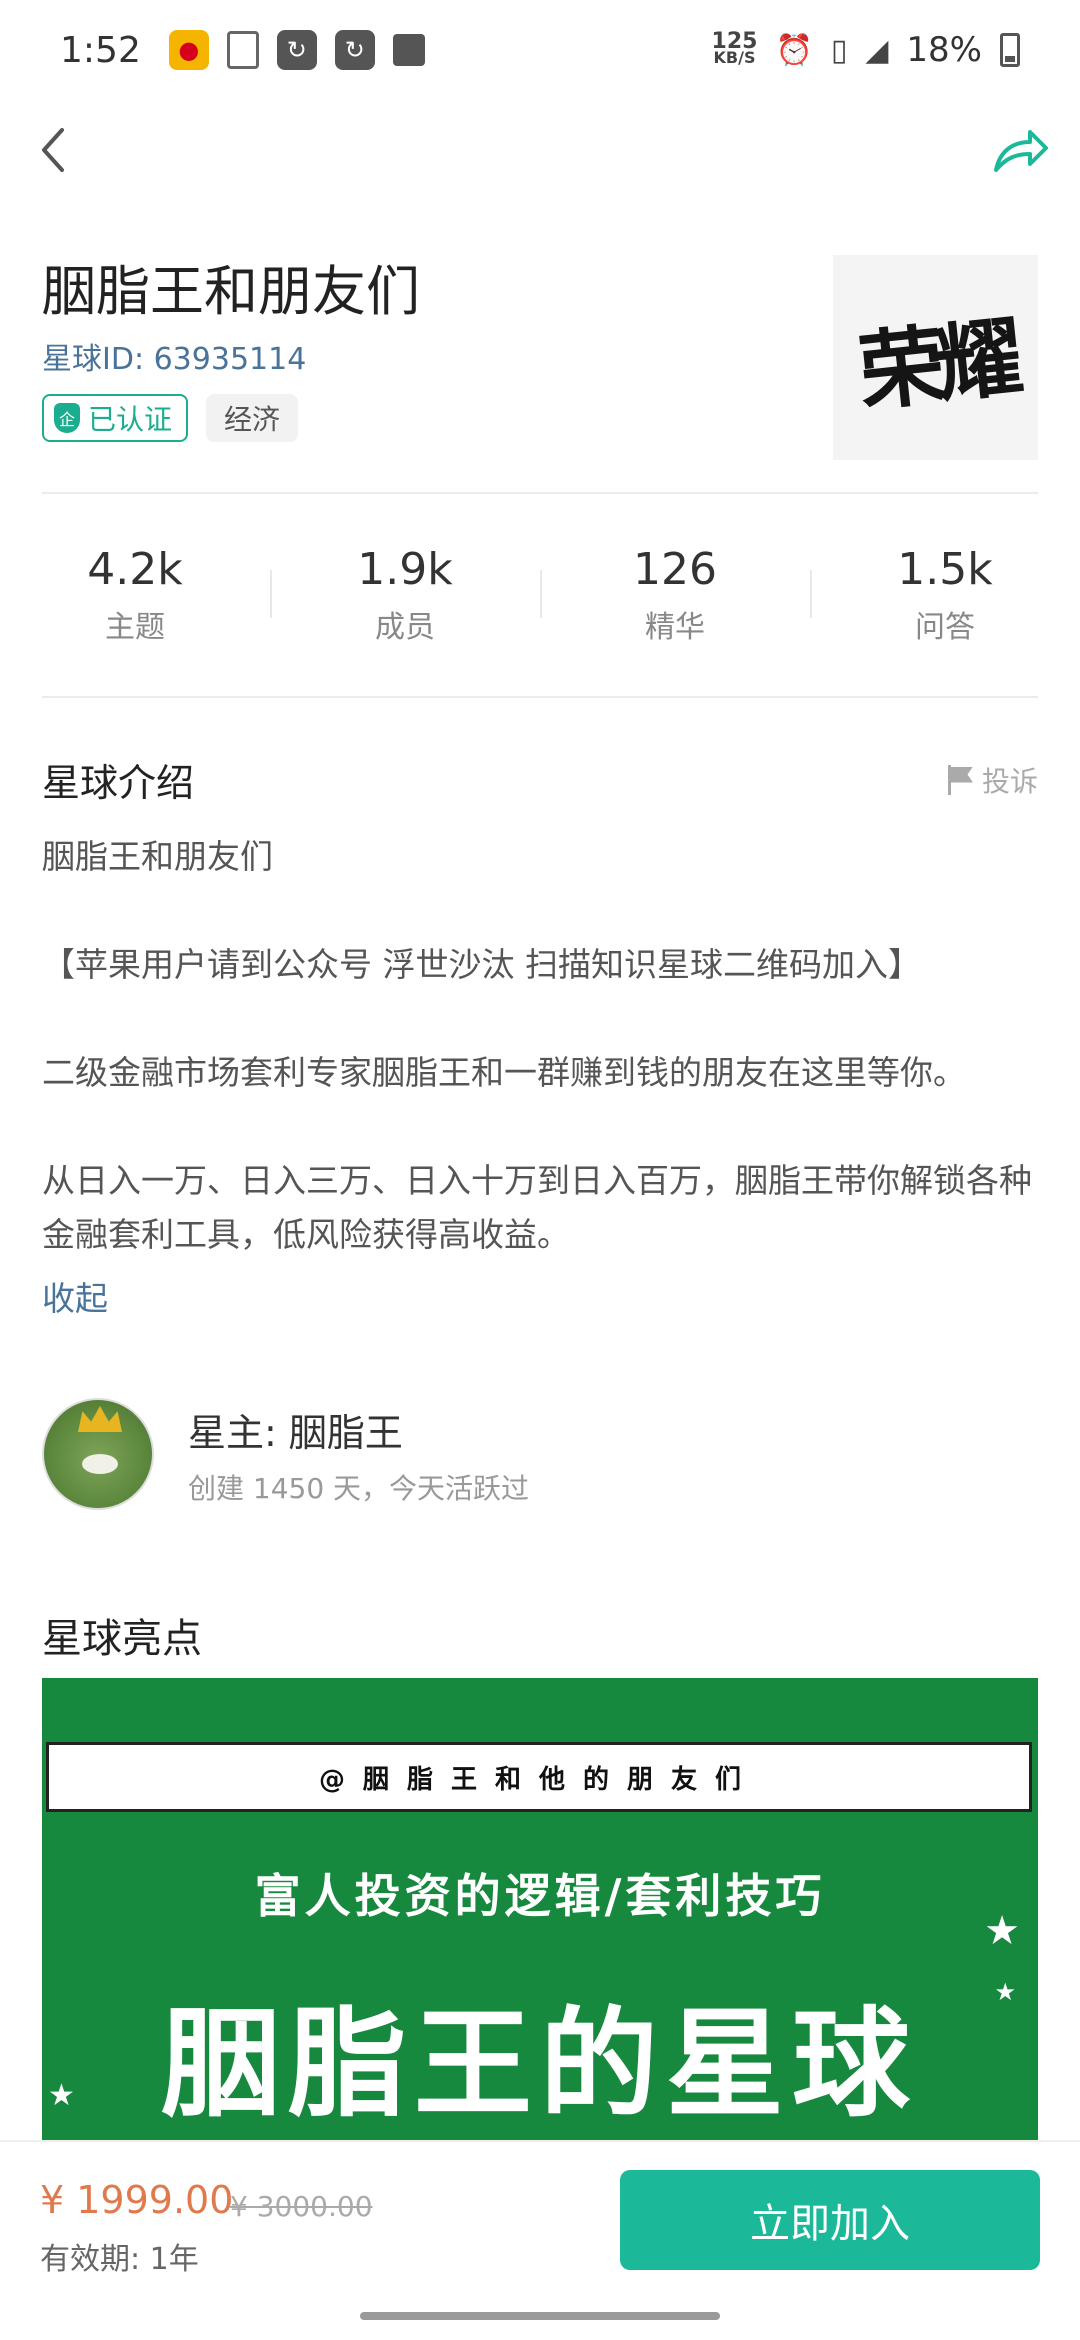 This screenshot has height=2340, width=1080. I want to click on stat-value: 126, so click(675, 569).